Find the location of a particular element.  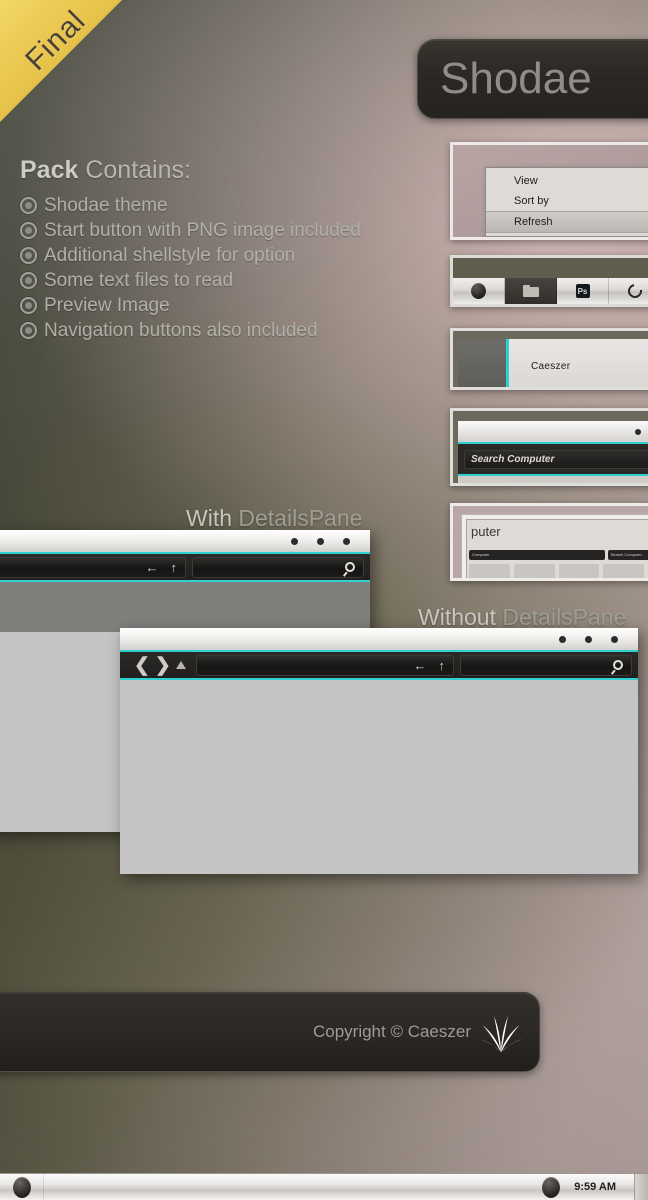

menu-item-sort-by: Sort by is located at coordinates (567, 201).